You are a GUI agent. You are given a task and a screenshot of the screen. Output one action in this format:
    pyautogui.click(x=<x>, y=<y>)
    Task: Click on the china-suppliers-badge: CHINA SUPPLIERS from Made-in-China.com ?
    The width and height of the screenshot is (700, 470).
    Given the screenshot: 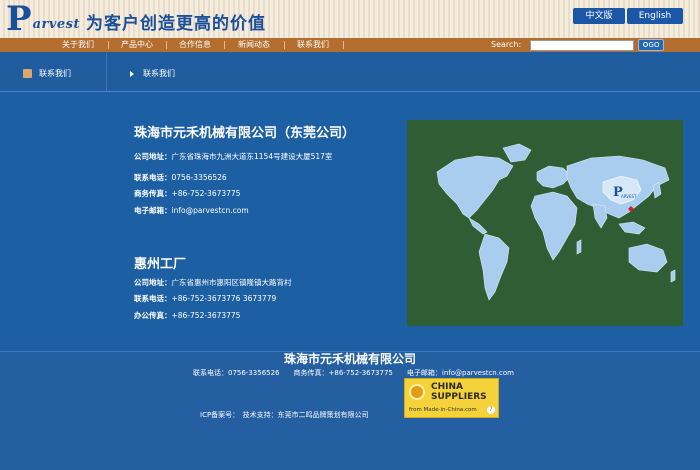 What is the action you would take?
    pyautogui.click(x=451, y=398)
    